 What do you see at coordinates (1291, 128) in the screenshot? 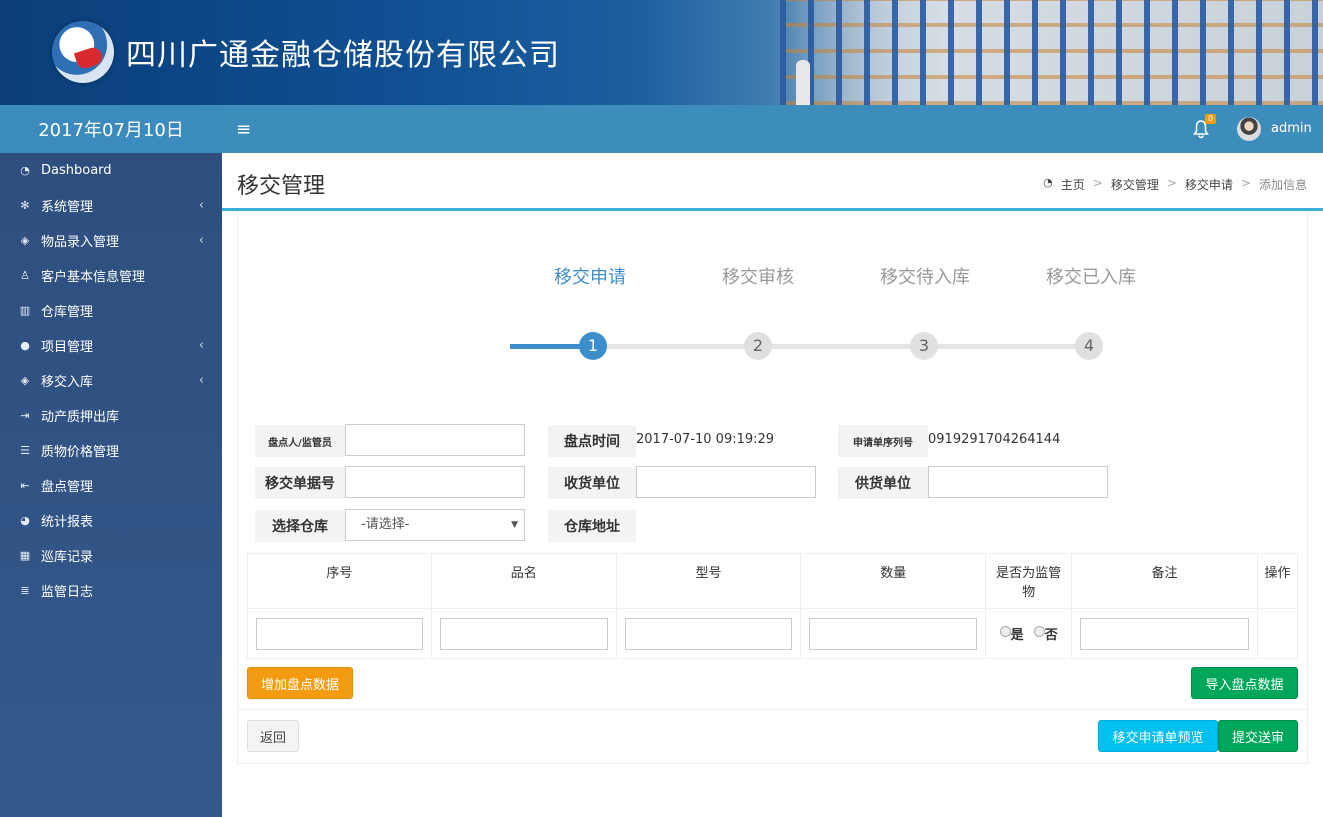
I see `username: admin` at bounding box center [1291, 128].